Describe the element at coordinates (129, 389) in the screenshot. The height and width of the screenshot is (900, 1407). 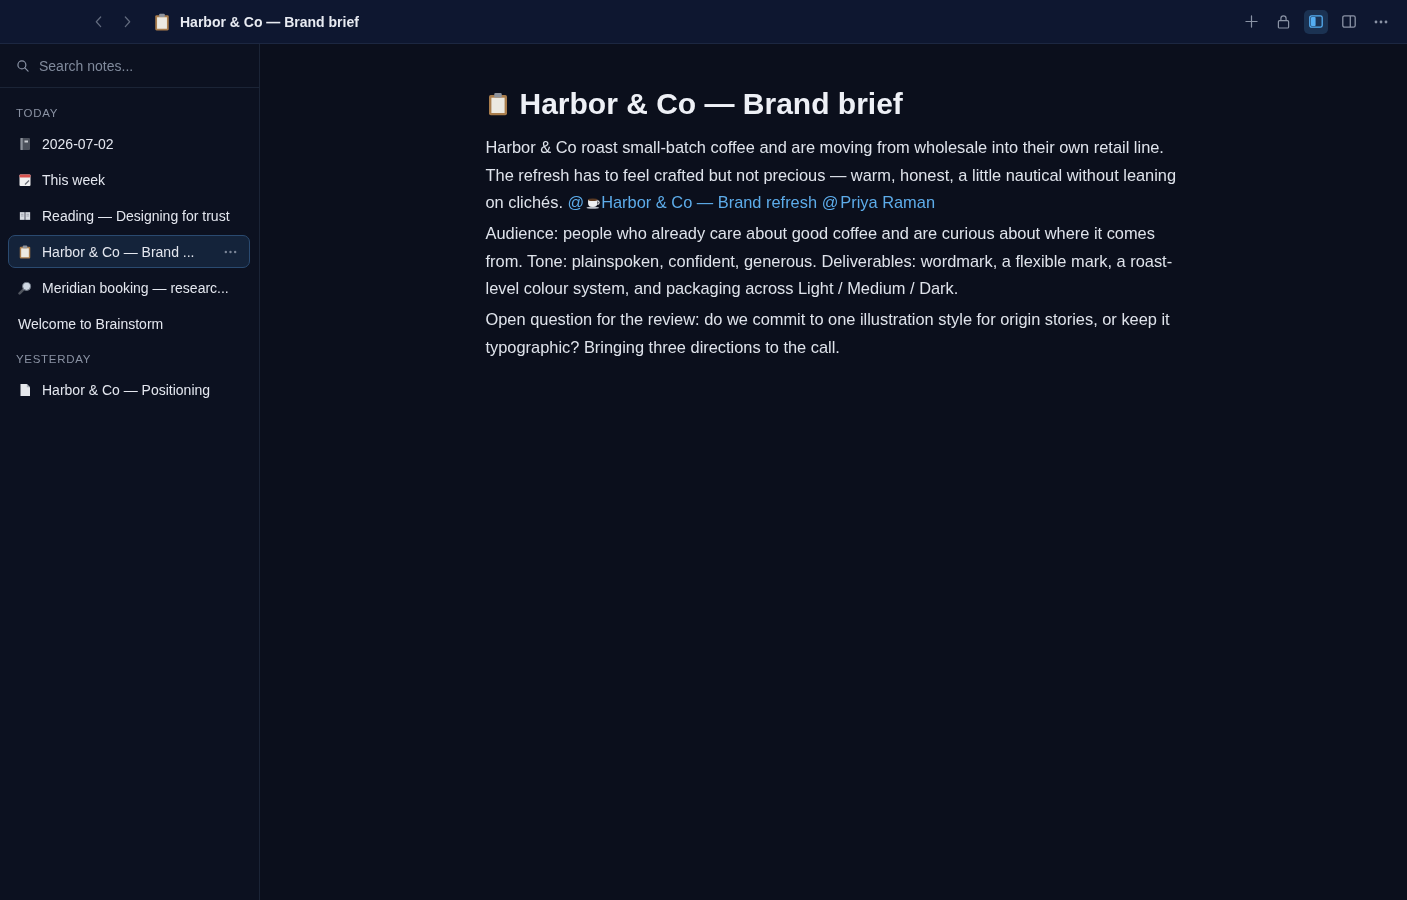
I see `note-list-item: Harbor & Co — Positioning` at that location.